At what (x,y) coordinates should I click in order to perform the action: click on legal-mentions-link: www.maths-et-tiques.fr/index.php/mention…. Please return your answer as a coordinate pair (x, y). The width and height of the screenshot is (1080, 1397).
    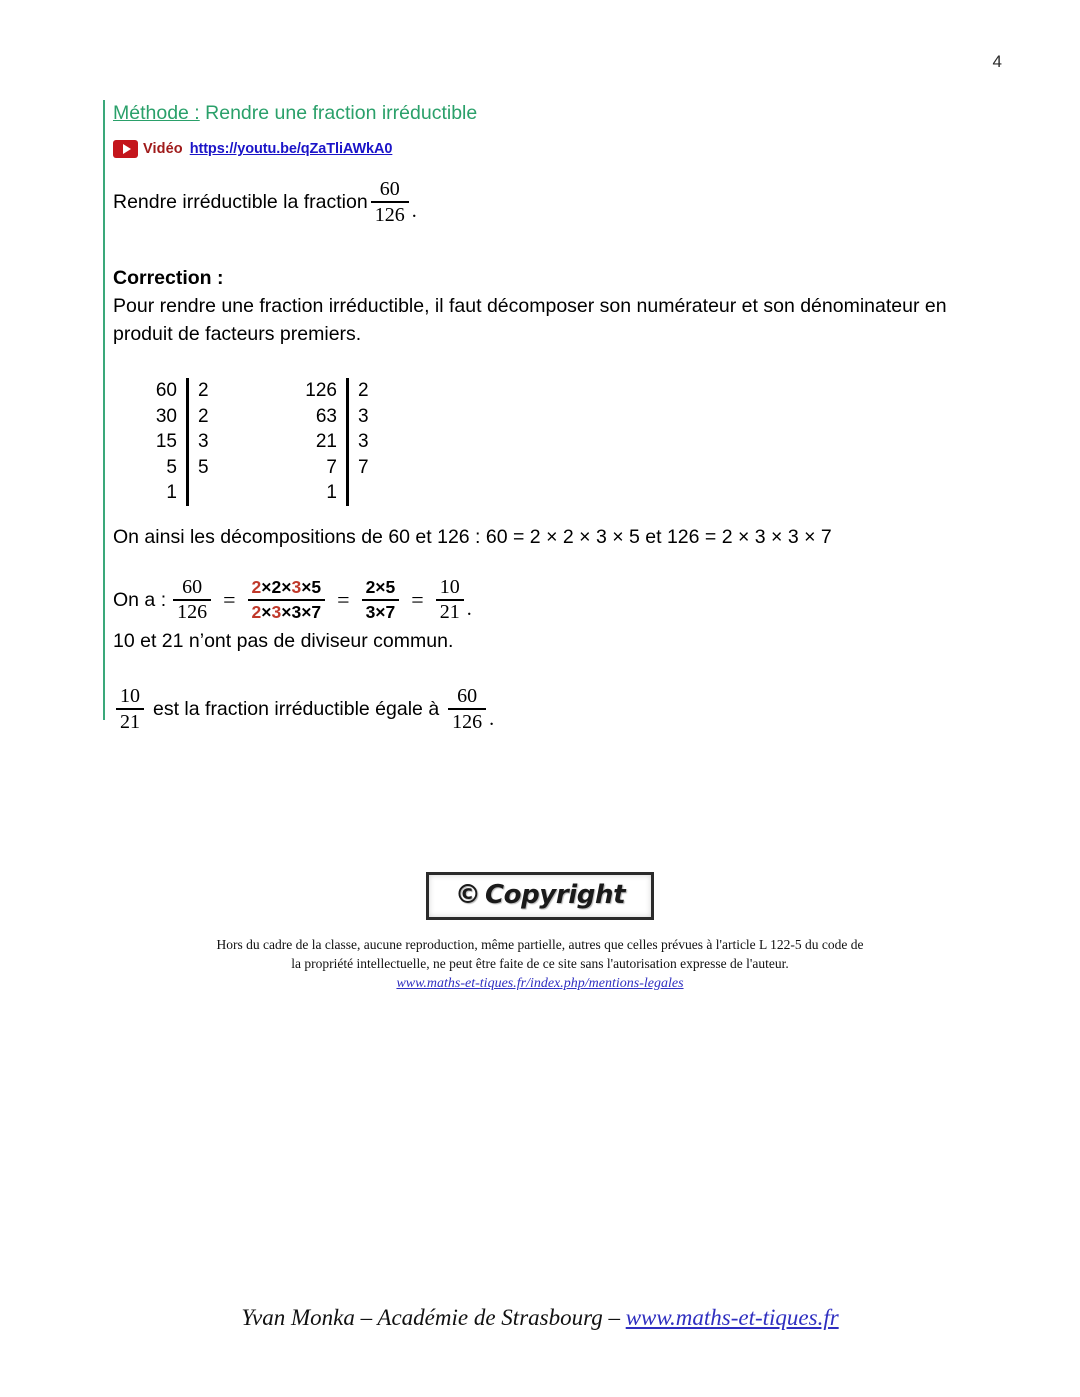
    Looking at the image, I should click on (539, 983).